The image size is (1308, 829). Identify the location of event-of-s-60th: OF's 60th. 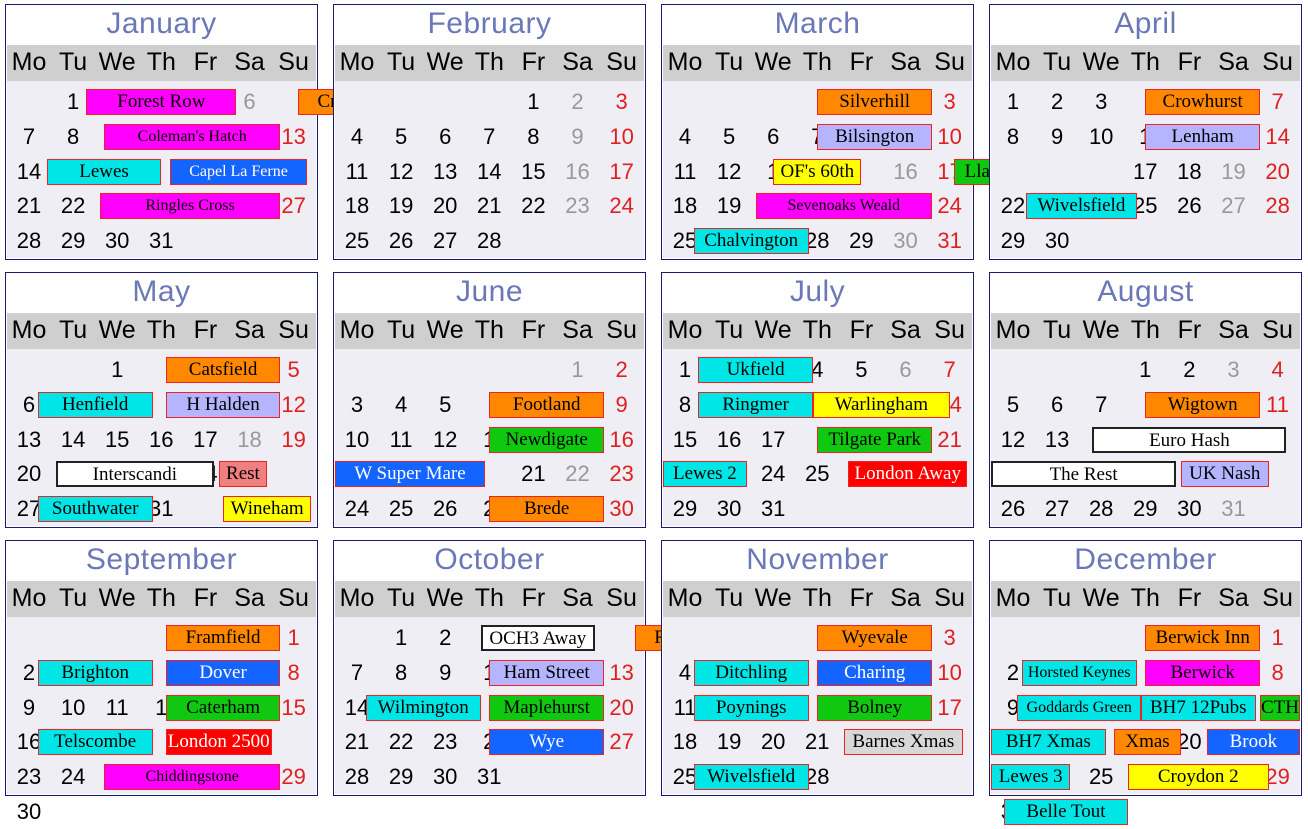
(817, 171).